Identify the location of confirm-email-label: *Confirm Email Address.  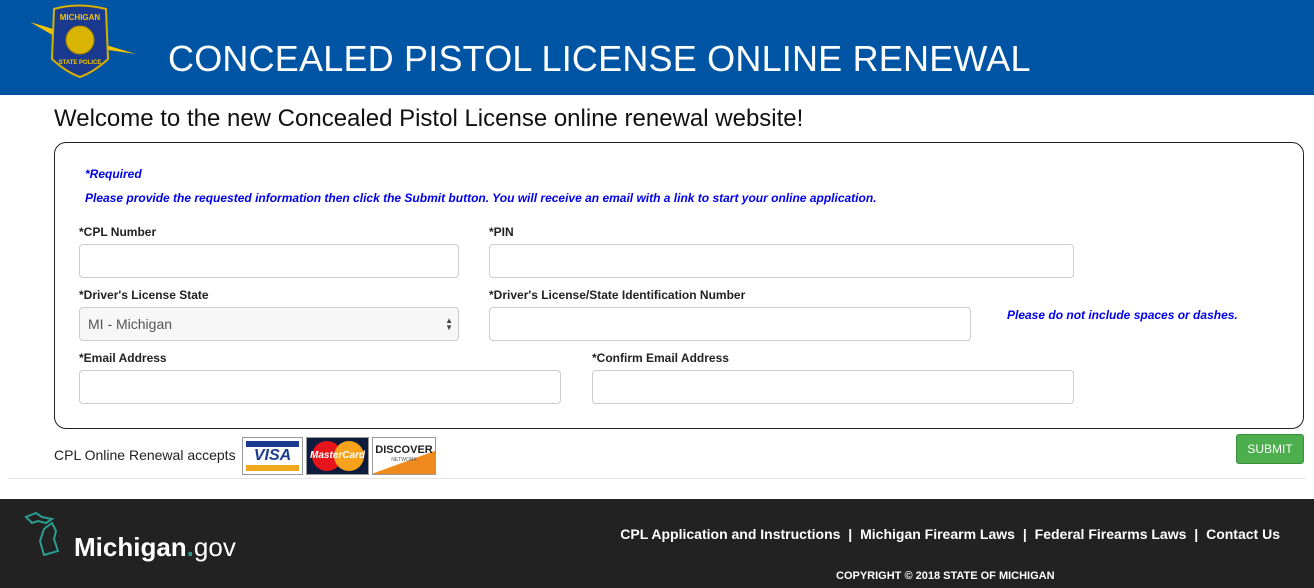
(660, 358).